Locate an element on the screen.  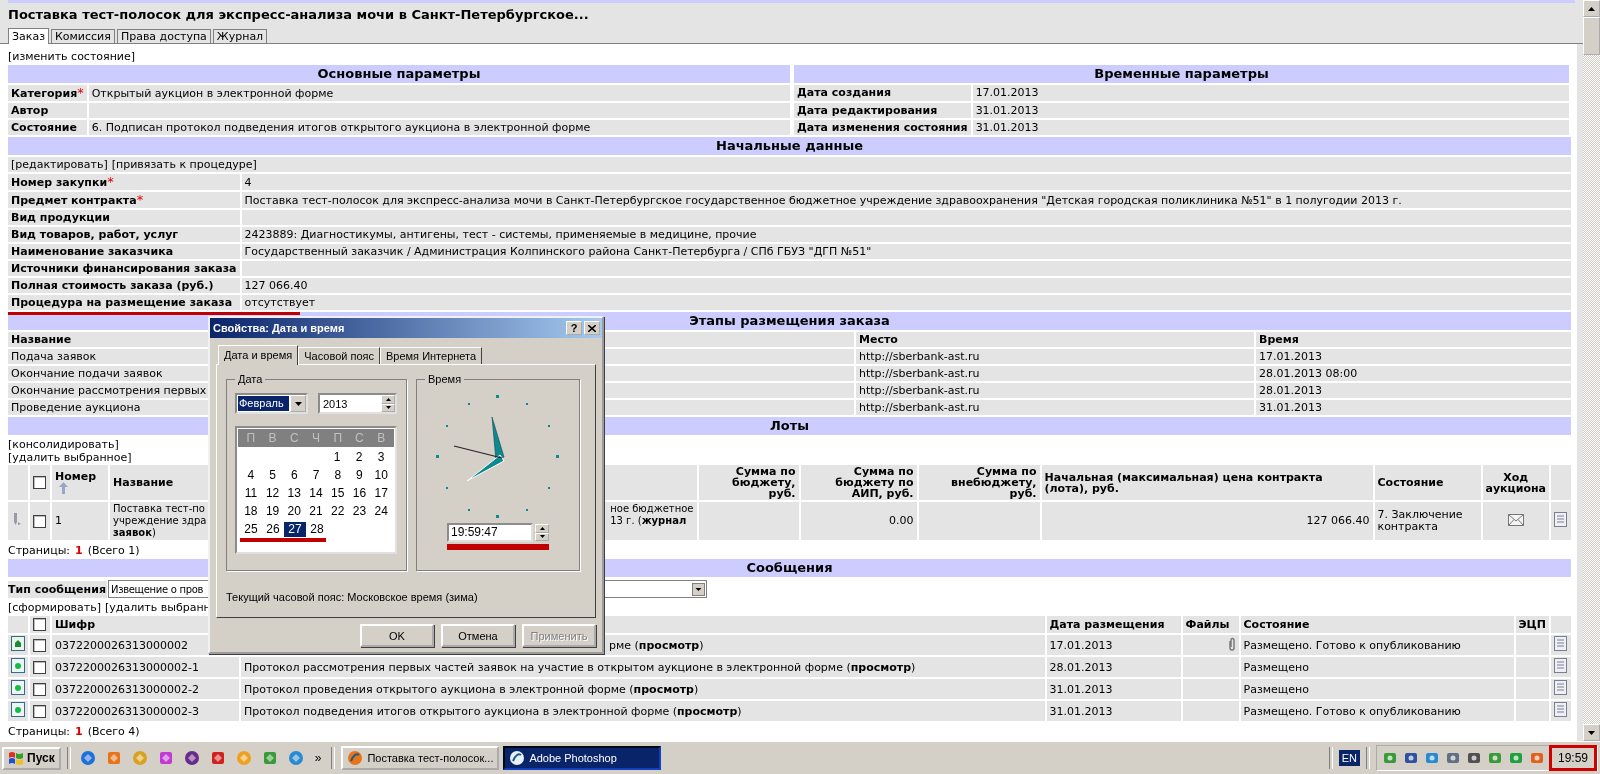
calendar-day: 16 is located at coordinates (359, 493).